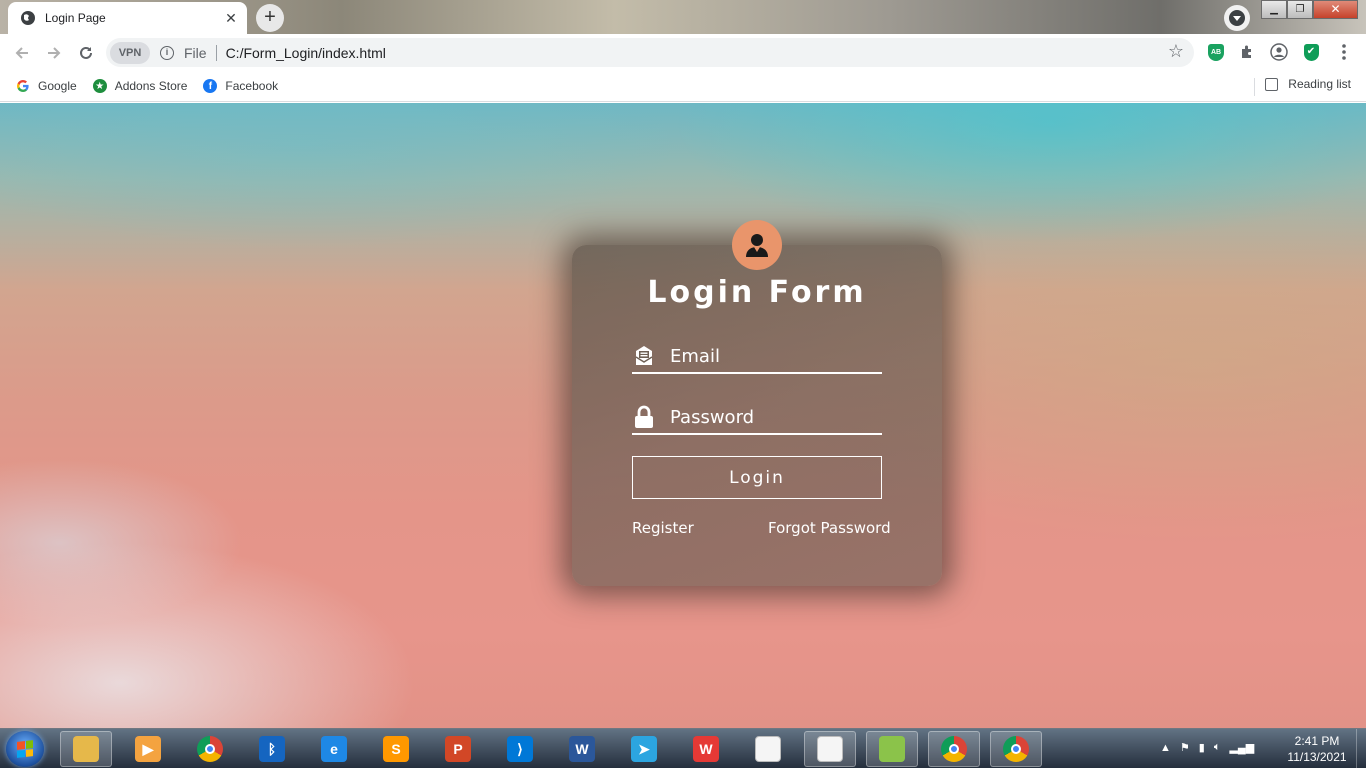 Image resolution: width=1366 pixels, height=768 pixels. What do you see at coordinates (1279, 52) in the screenshot?
I see `profile-icon` at bounding box center [1279, 52].